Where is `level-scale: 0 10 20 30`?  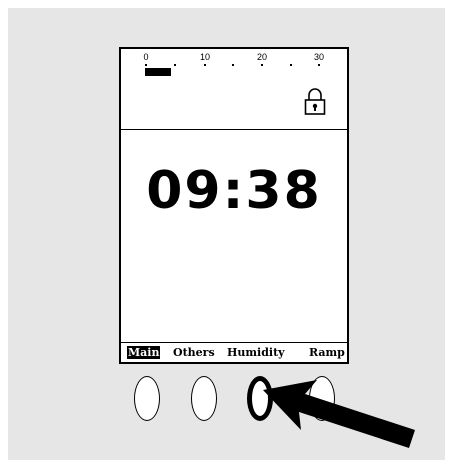 level-scale: 0 10 20 30 is located at coordinates (234, 65).